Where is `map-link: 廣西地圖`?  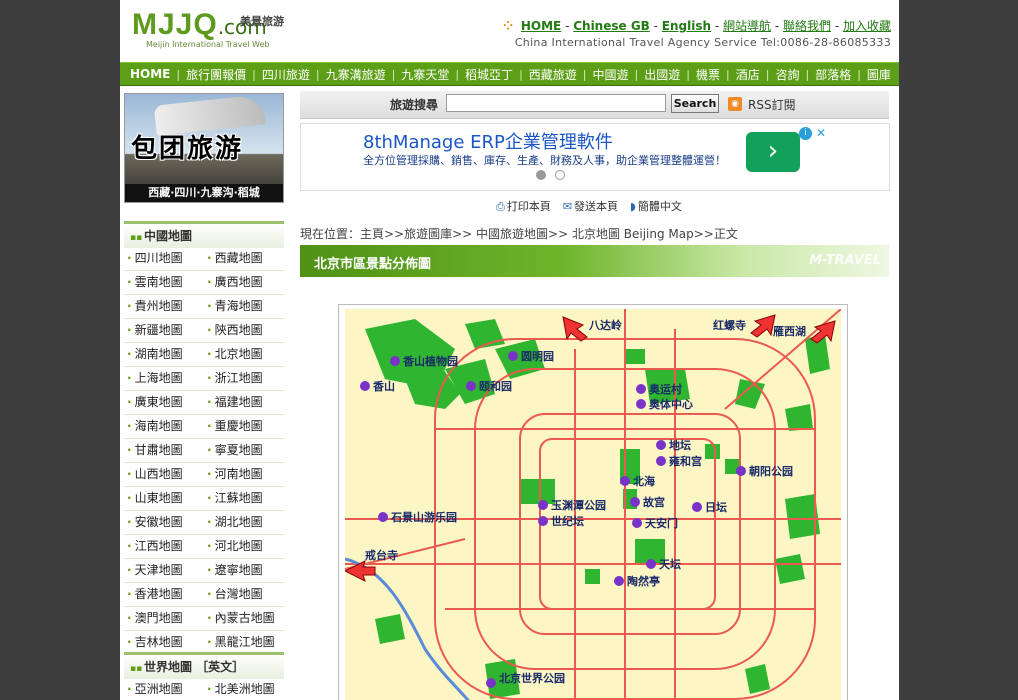 map-link: 廣西地圖 is located at coordinates (244, 282).